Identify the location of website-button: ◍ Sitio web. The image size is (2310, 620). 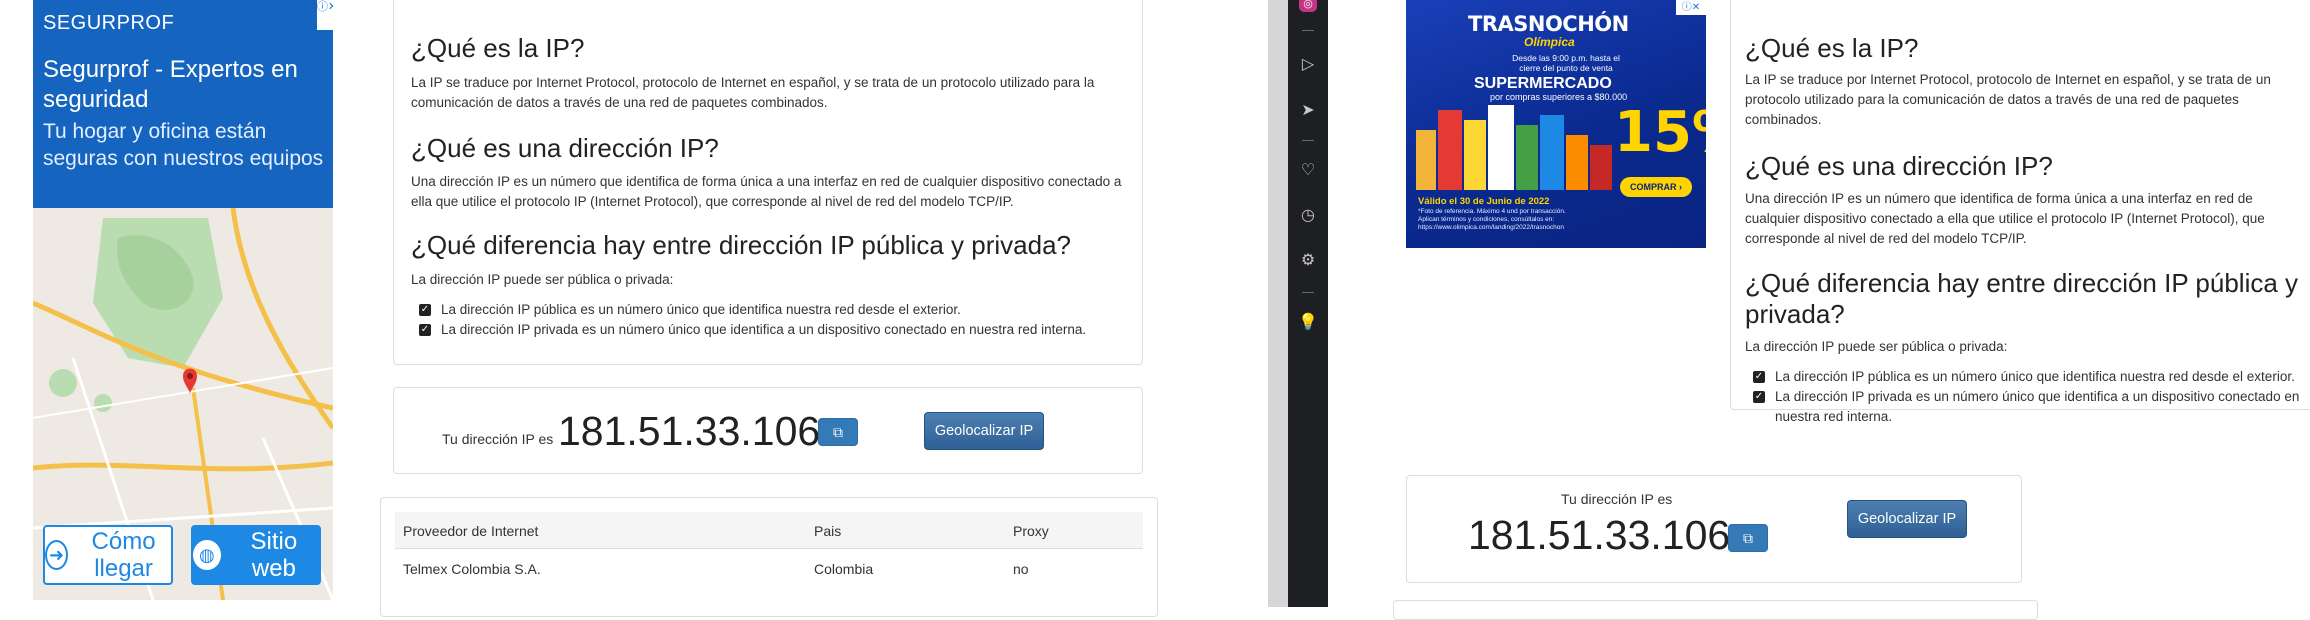
(256, 555).